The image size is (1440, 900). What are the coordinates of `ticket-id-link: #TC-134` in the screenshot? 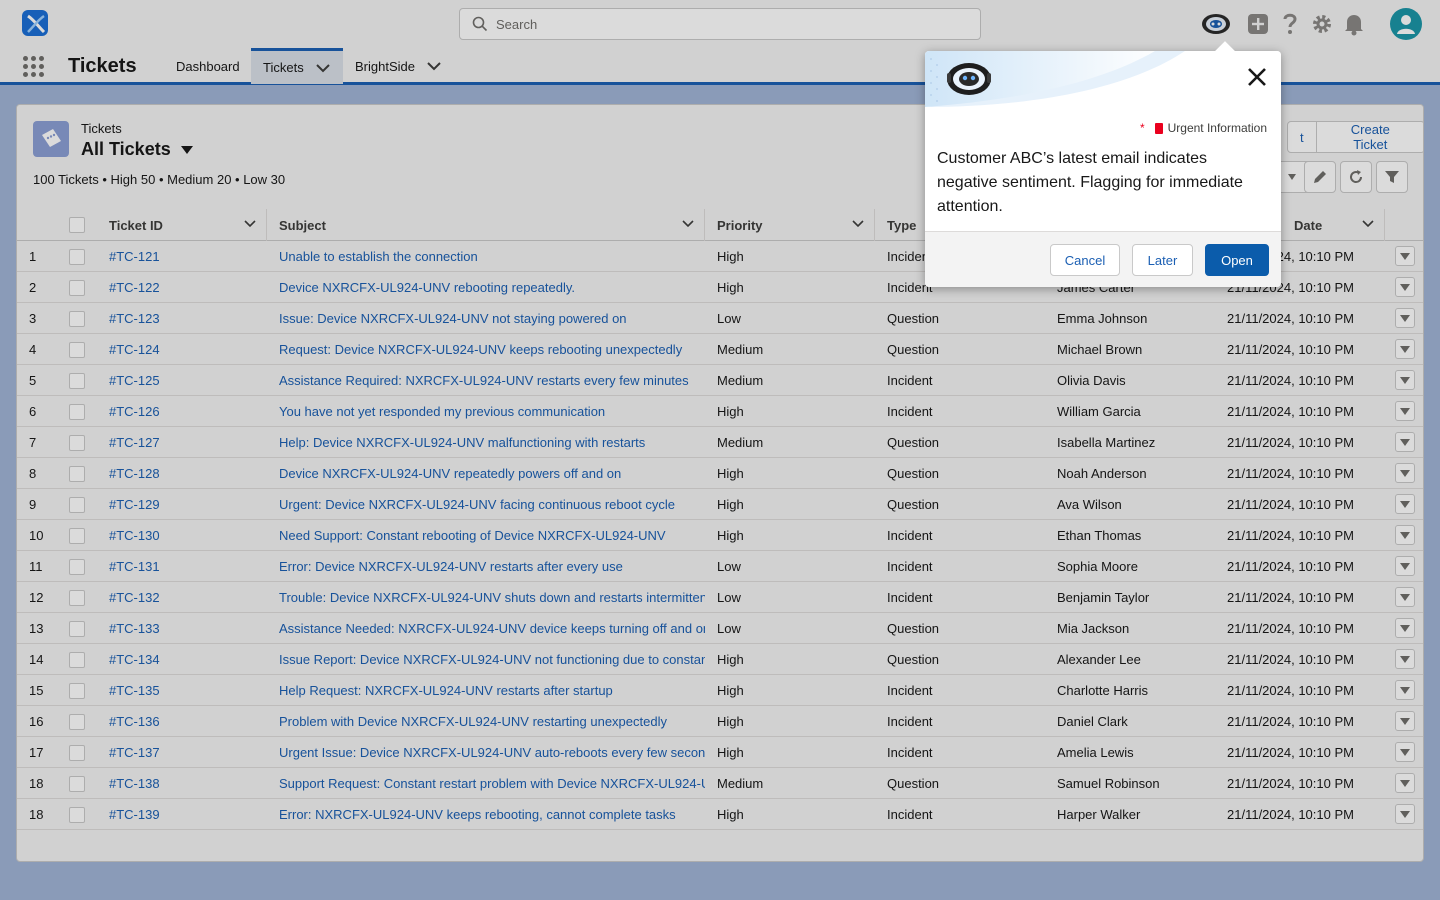 It's located at (184, 659).